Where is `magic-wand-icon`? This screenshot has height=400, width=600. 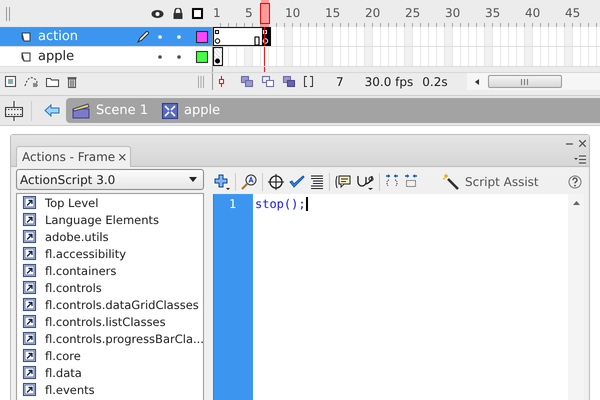
magic-wand-icon is located at coordinates (451, 182).